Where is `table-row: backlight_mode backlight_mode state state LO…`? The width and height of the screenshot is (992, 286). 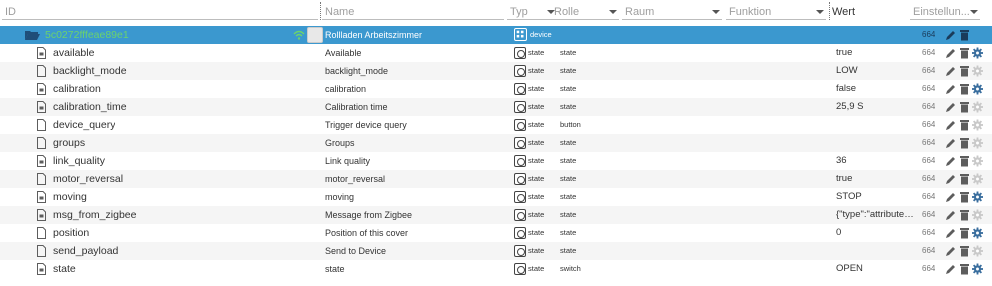 table-row: backlight_mode backlight_mode state state LO… is located at coordinates (496, 71).